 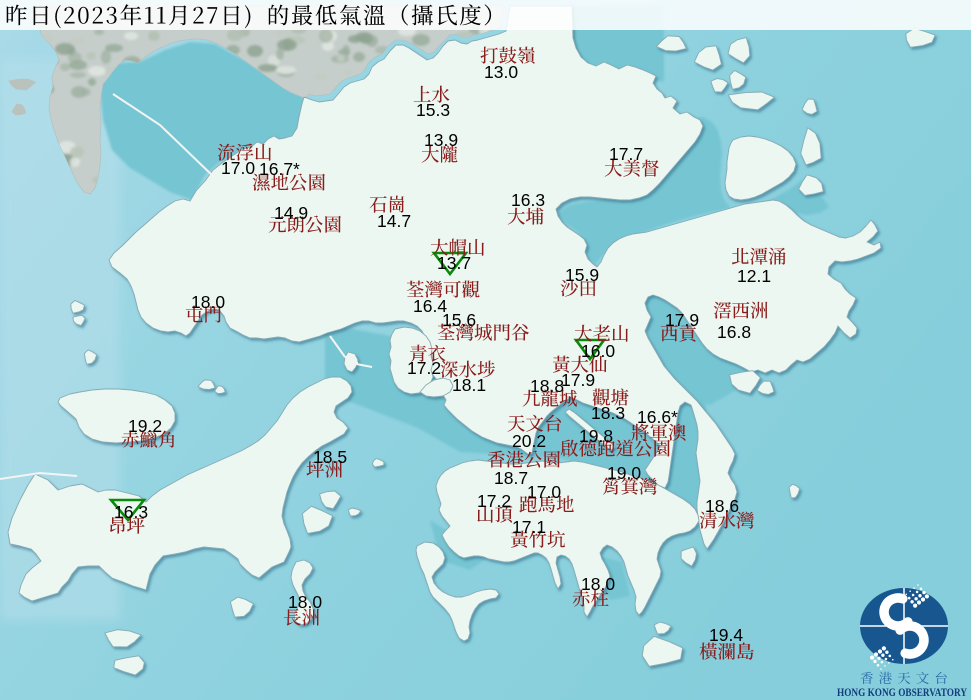 What do you see at coordinates (529, 527) in the screenshot?
I see `svg-text: 17.1` at bounding box center [529, 527].